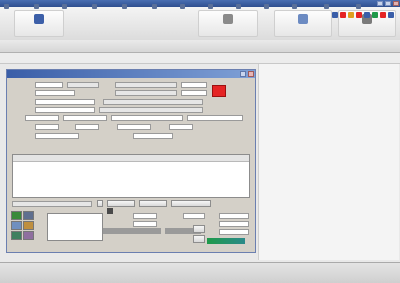 The image size is (400, 283). Describe the element at coordinates (303, 23) in the screenshot. I see `ribbon-button-folder` at that location.